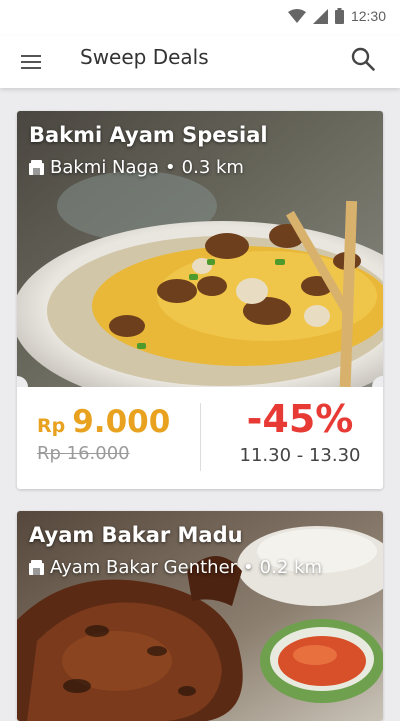 The image size is (400, 721). What do you see at coordinates (212, 167) in the screenshot?
I see `shop-distance: 0.3 km` at bounding box center [212, 167].